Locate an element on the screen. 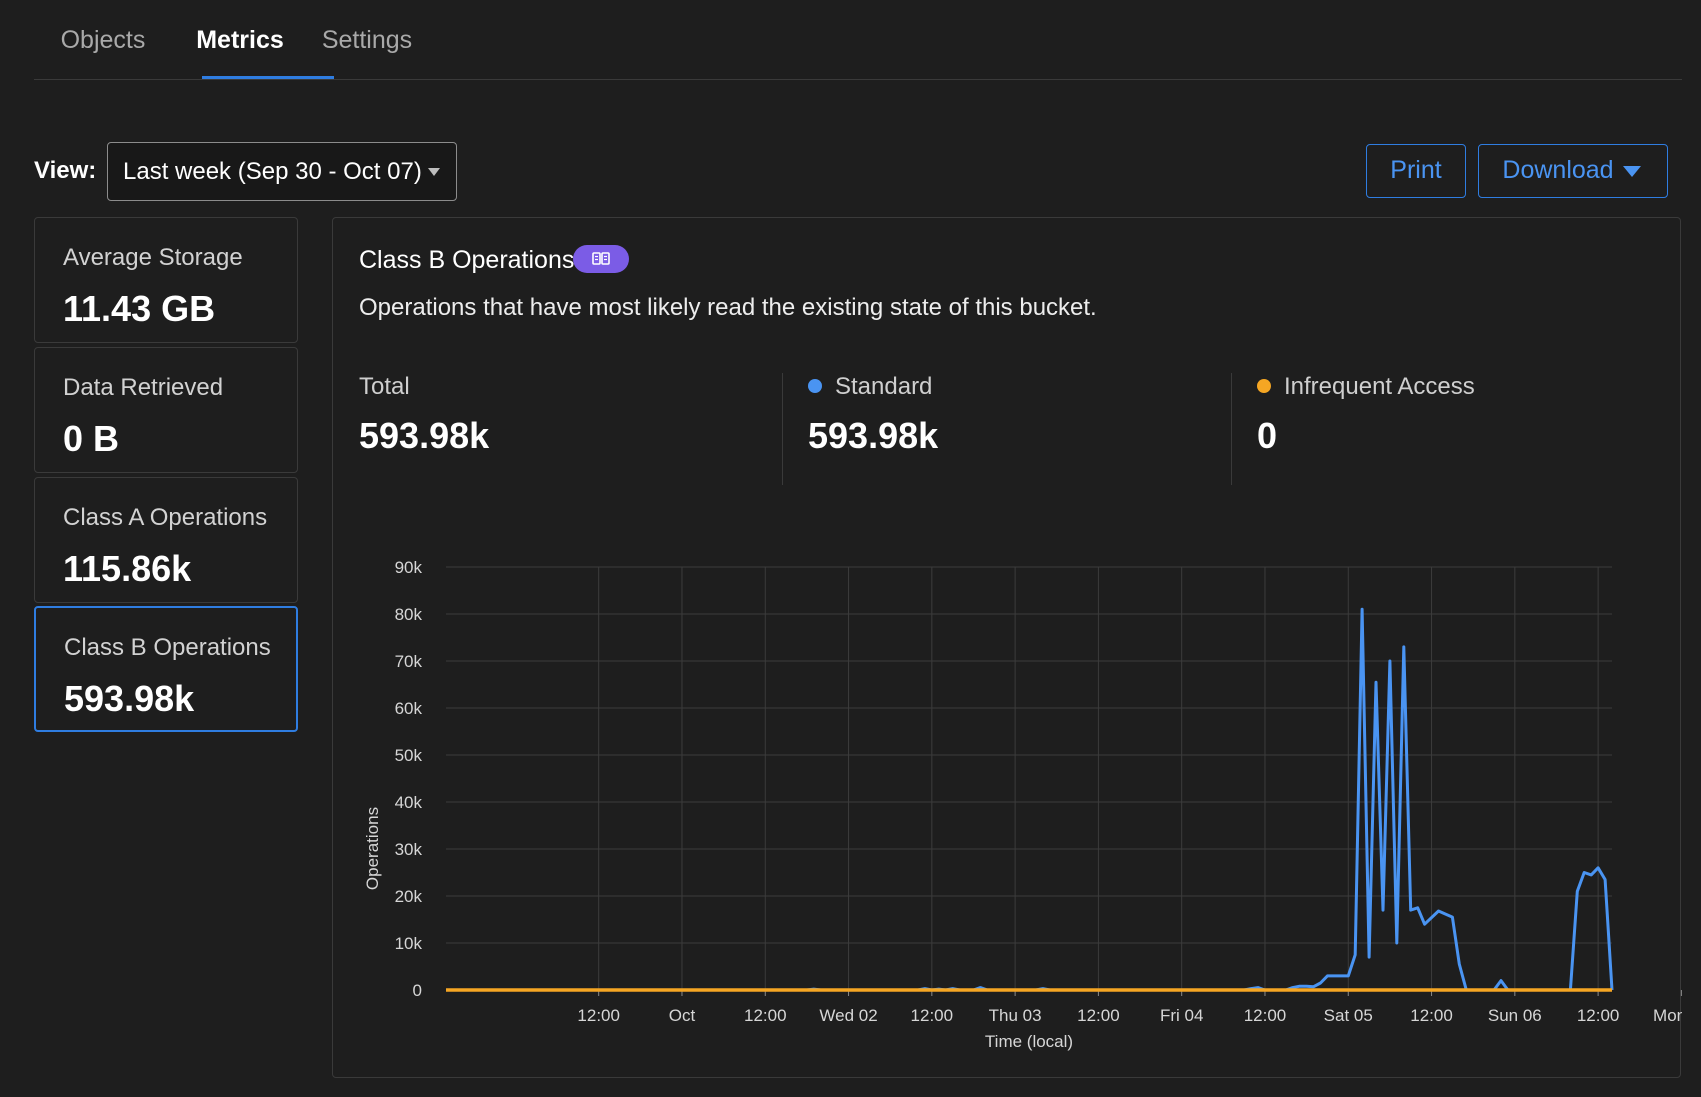  x-tick-label: Wed 02 is located at coordinates (848, 1015).